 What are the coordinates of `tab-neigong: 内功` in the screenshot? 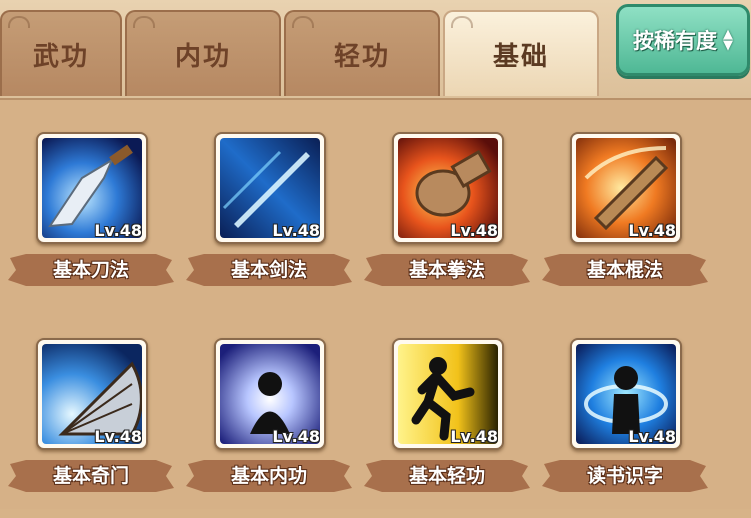 It's located at (203, 53).